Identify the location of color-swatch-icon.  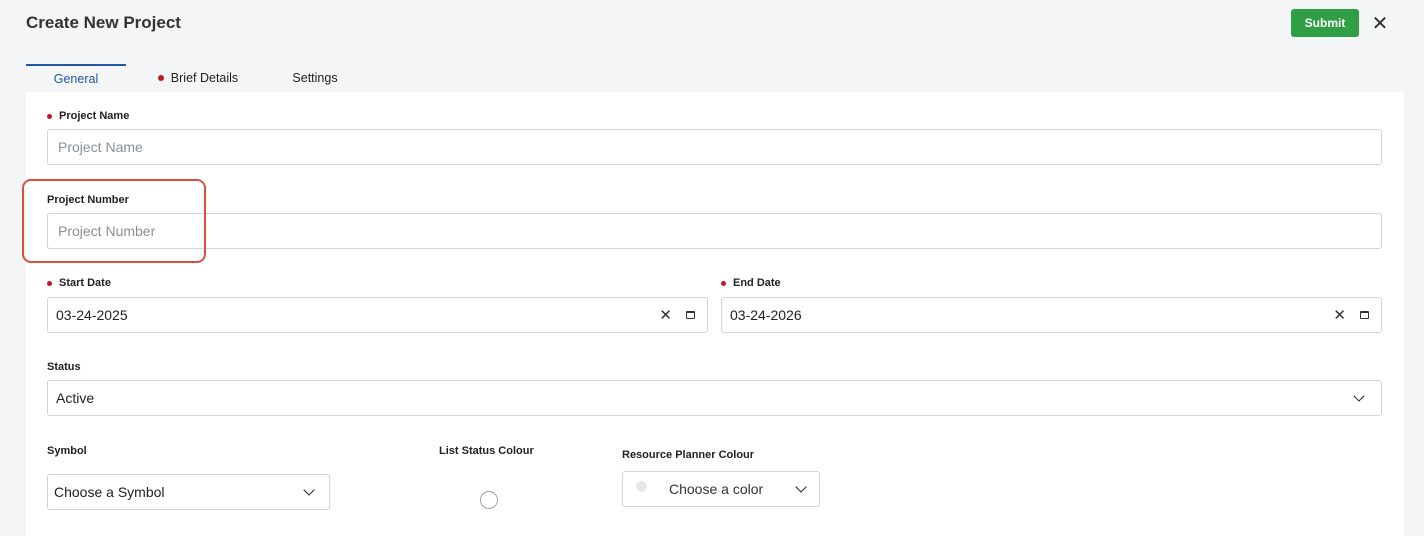
(641, 486).